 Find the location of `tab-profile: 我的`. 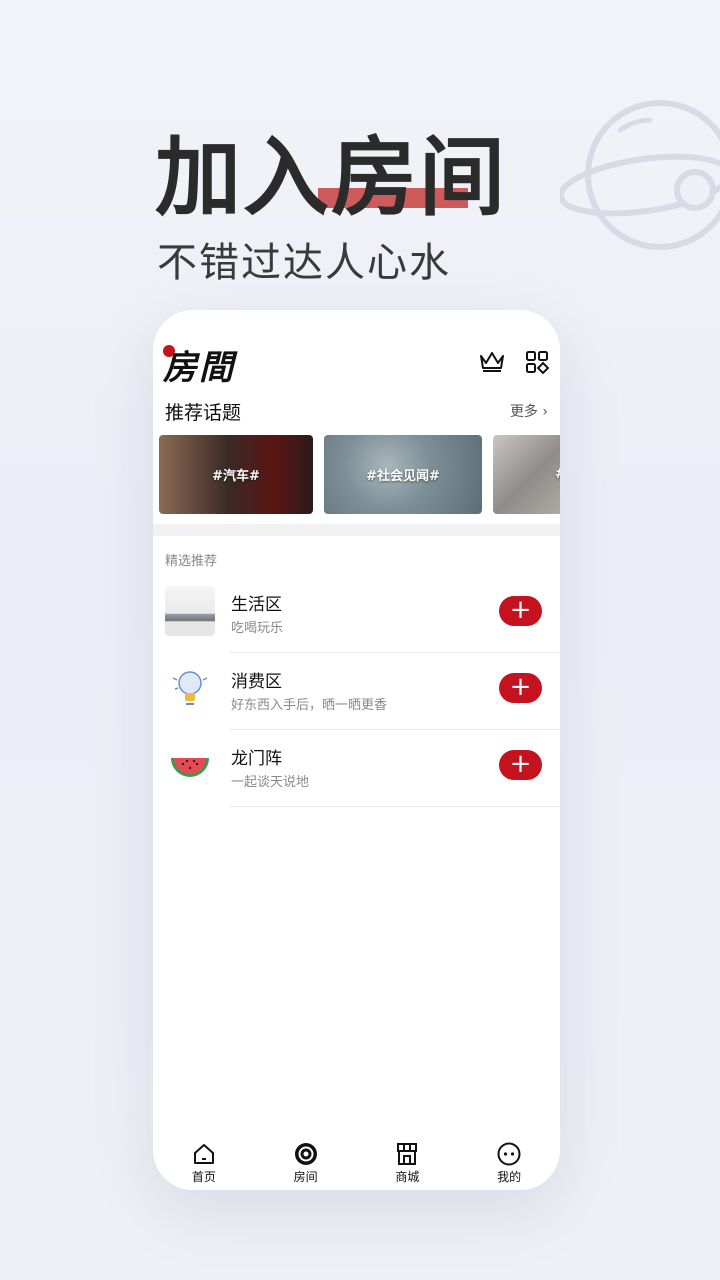

tab-profile: 我的 is located at coordinates (509, 1161).